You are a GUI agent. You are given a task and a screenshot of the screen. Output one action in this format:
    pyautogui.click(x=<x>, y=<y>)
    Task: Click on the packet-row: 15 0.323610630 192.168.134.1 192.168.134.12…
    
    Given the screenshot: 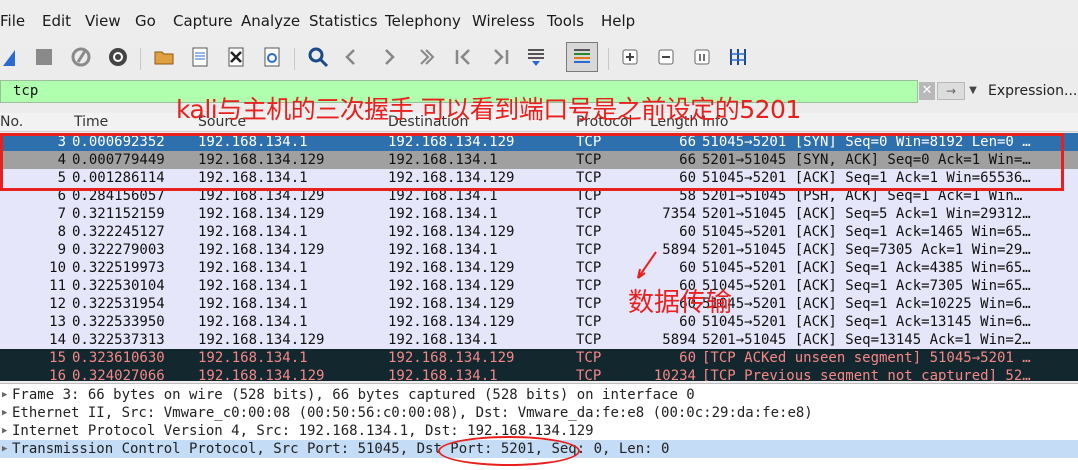 What is the action you would take?
    pyautogui.click(x=539, y=358)
    